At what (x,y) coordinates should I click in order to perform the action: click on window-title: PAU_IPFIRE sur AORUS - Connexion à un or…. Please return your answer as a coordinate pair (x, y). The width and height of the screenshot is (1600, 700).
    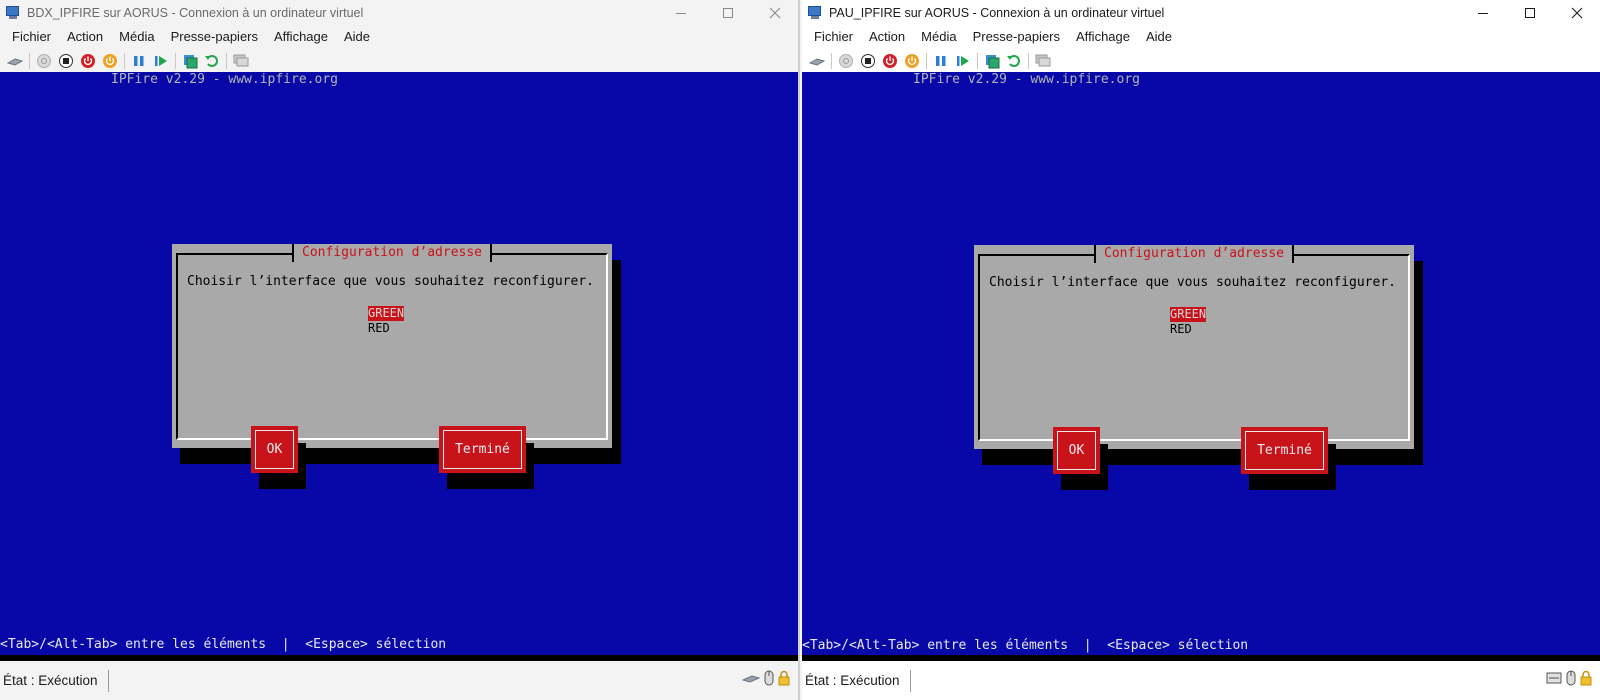
    Looking at the image, I should click on (997, 12).